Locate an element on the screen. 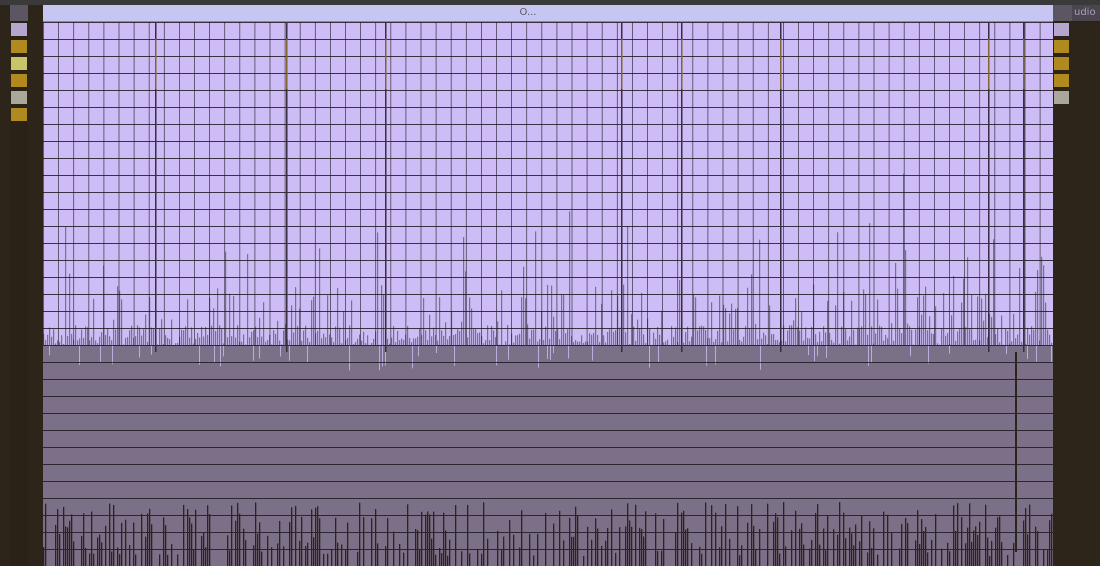 Image resolution: width=1100 pixels, height=566 pixels. right-track-label: udio is located at coordinates (1086, 13).